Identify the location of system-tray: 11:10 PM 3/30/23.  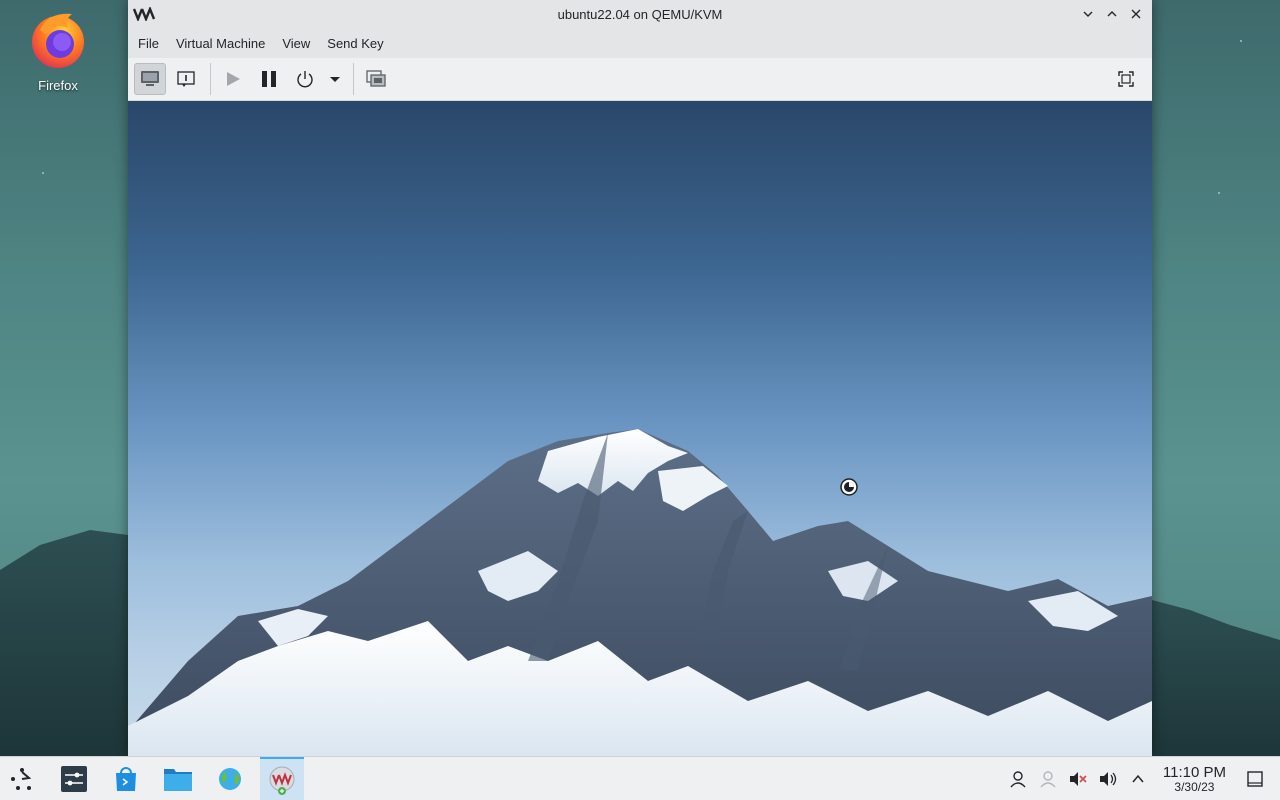
(1143, 778).